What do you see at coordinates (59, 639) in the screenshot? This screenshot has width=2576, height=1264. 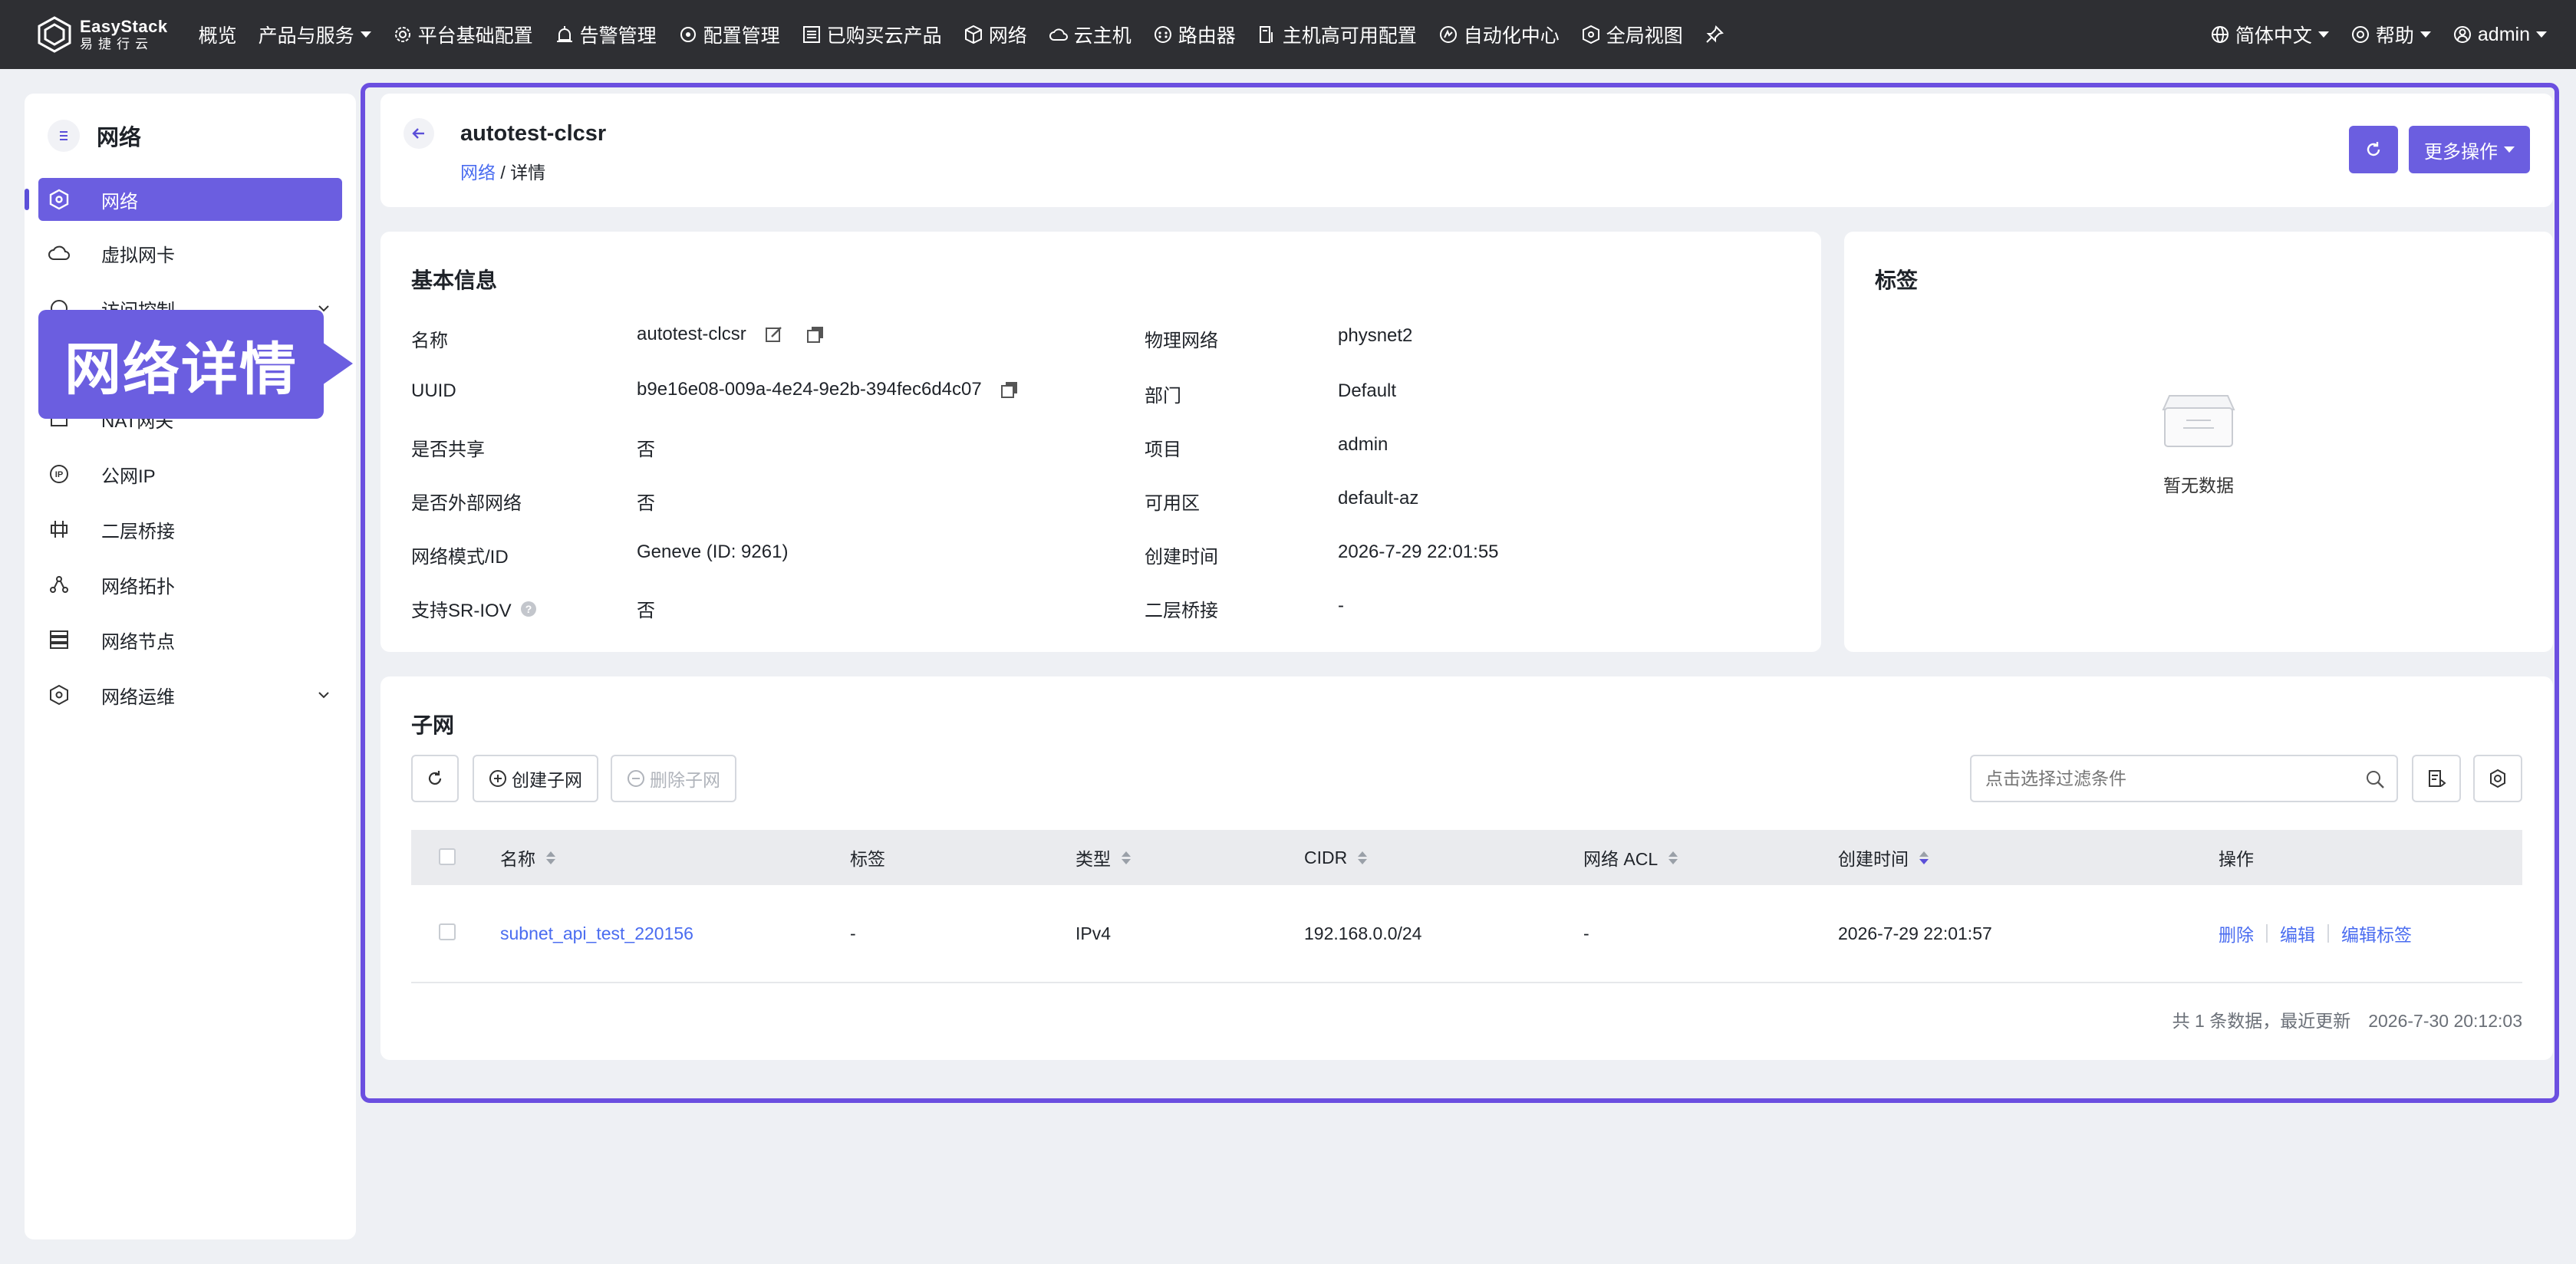 I see `server-rack-icon` at bounding box center [59, 639].